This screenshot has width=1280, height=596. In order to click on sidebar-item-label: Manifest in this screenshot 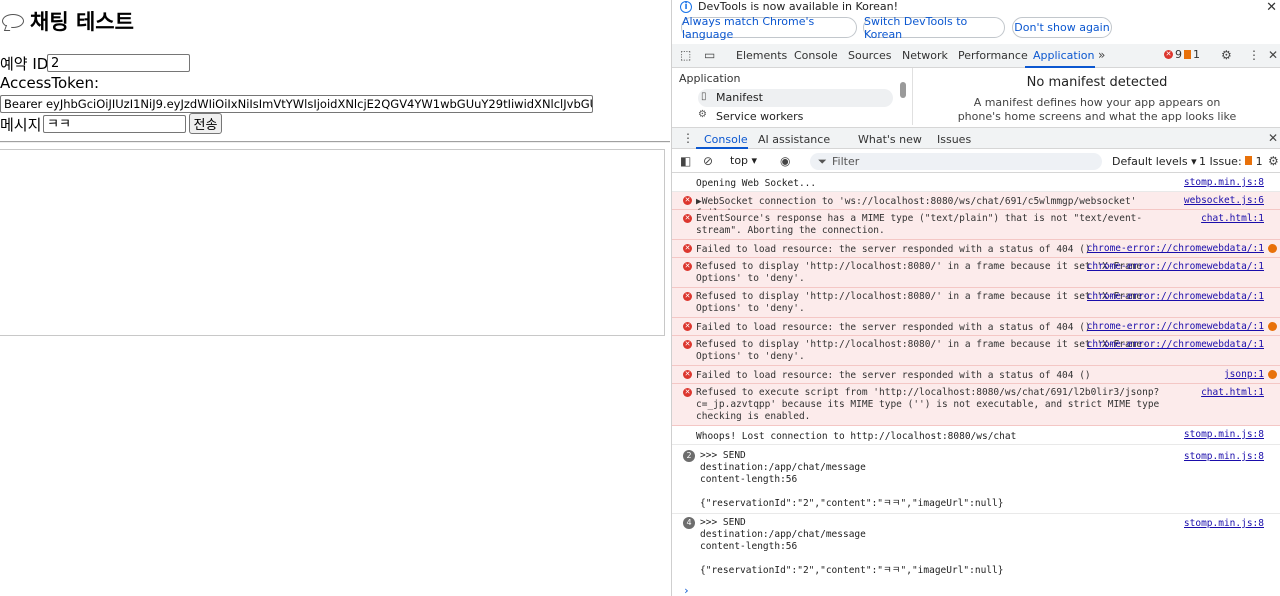, I will do `click(739, 97)`.